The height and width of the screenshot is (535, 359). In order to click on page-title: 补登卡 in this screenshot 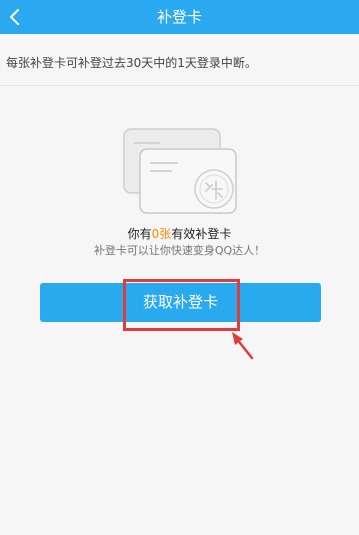, I will do `click(179, 17)`.